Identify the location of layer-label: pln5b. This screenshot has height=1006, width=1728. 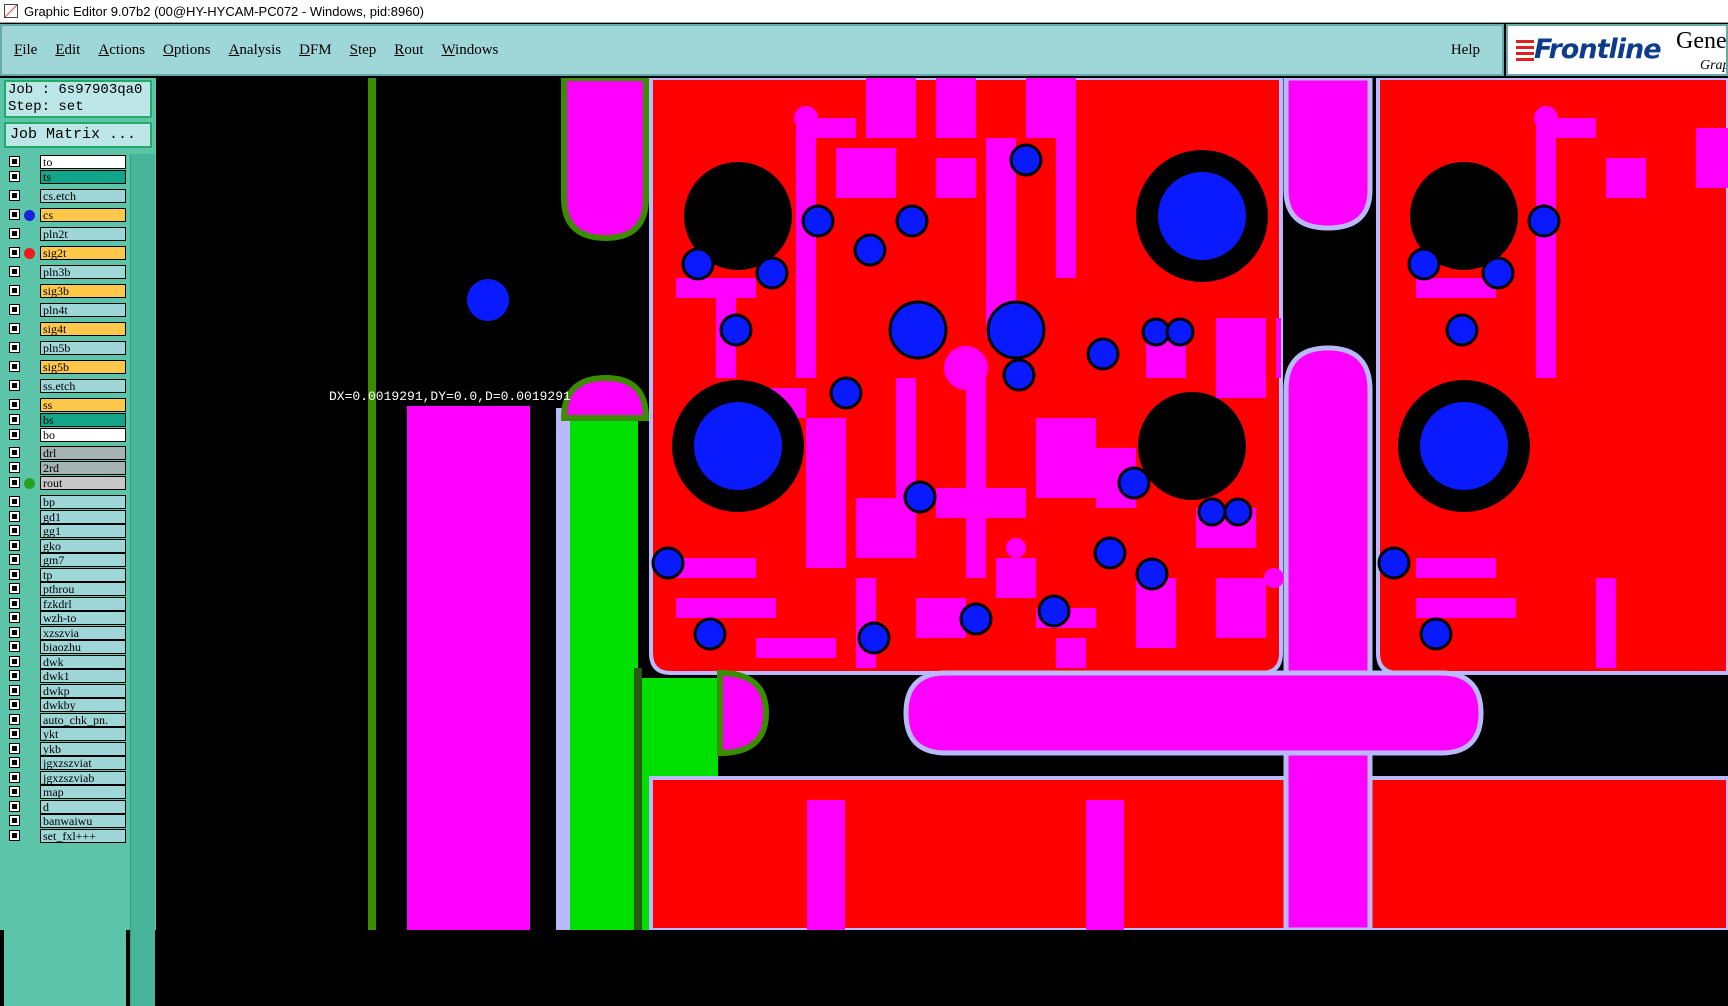
(83, 348).